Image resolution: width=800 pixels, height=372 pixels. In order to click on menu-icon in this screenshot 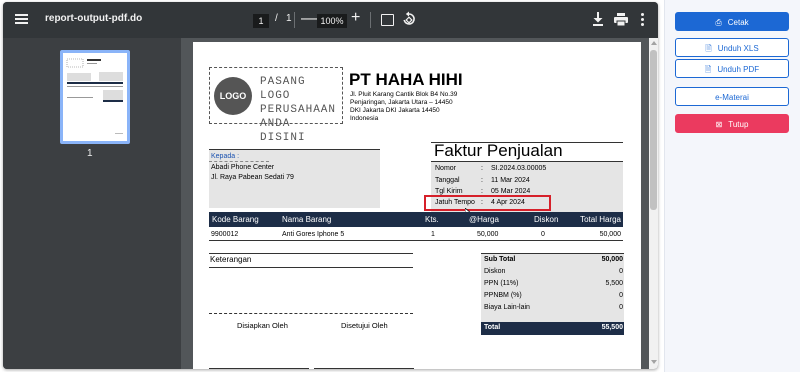, I will do `click(22, 20)`.